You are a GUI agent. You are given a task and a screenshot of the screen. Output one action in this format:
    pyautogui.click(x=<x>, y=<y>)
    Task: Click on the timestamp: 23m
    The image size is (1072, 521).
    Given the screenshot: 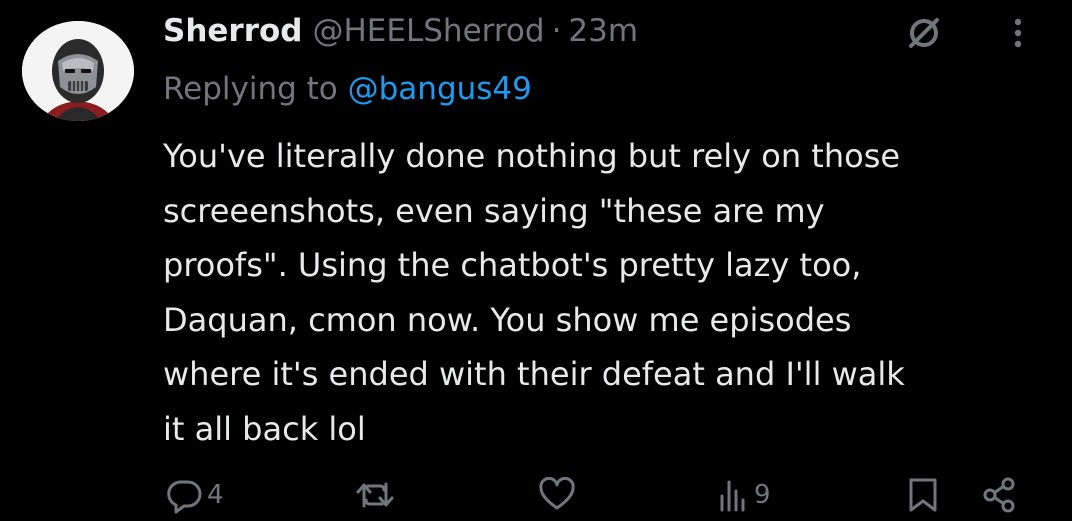 What is the action you would take?
    pyautogui.click(x=603, y=31)
    